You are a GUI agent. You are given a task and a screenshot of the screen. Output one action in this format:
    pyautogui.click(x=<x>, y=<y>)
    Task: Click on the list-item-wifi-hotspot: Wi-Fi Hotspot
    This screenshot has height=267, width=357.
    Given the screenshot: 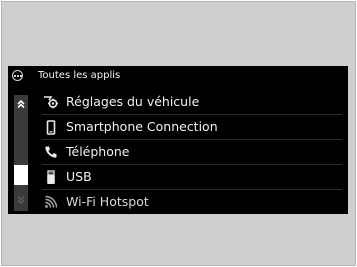 What is the action you would take?
    pyautogui.click(x=192, y=202)
    